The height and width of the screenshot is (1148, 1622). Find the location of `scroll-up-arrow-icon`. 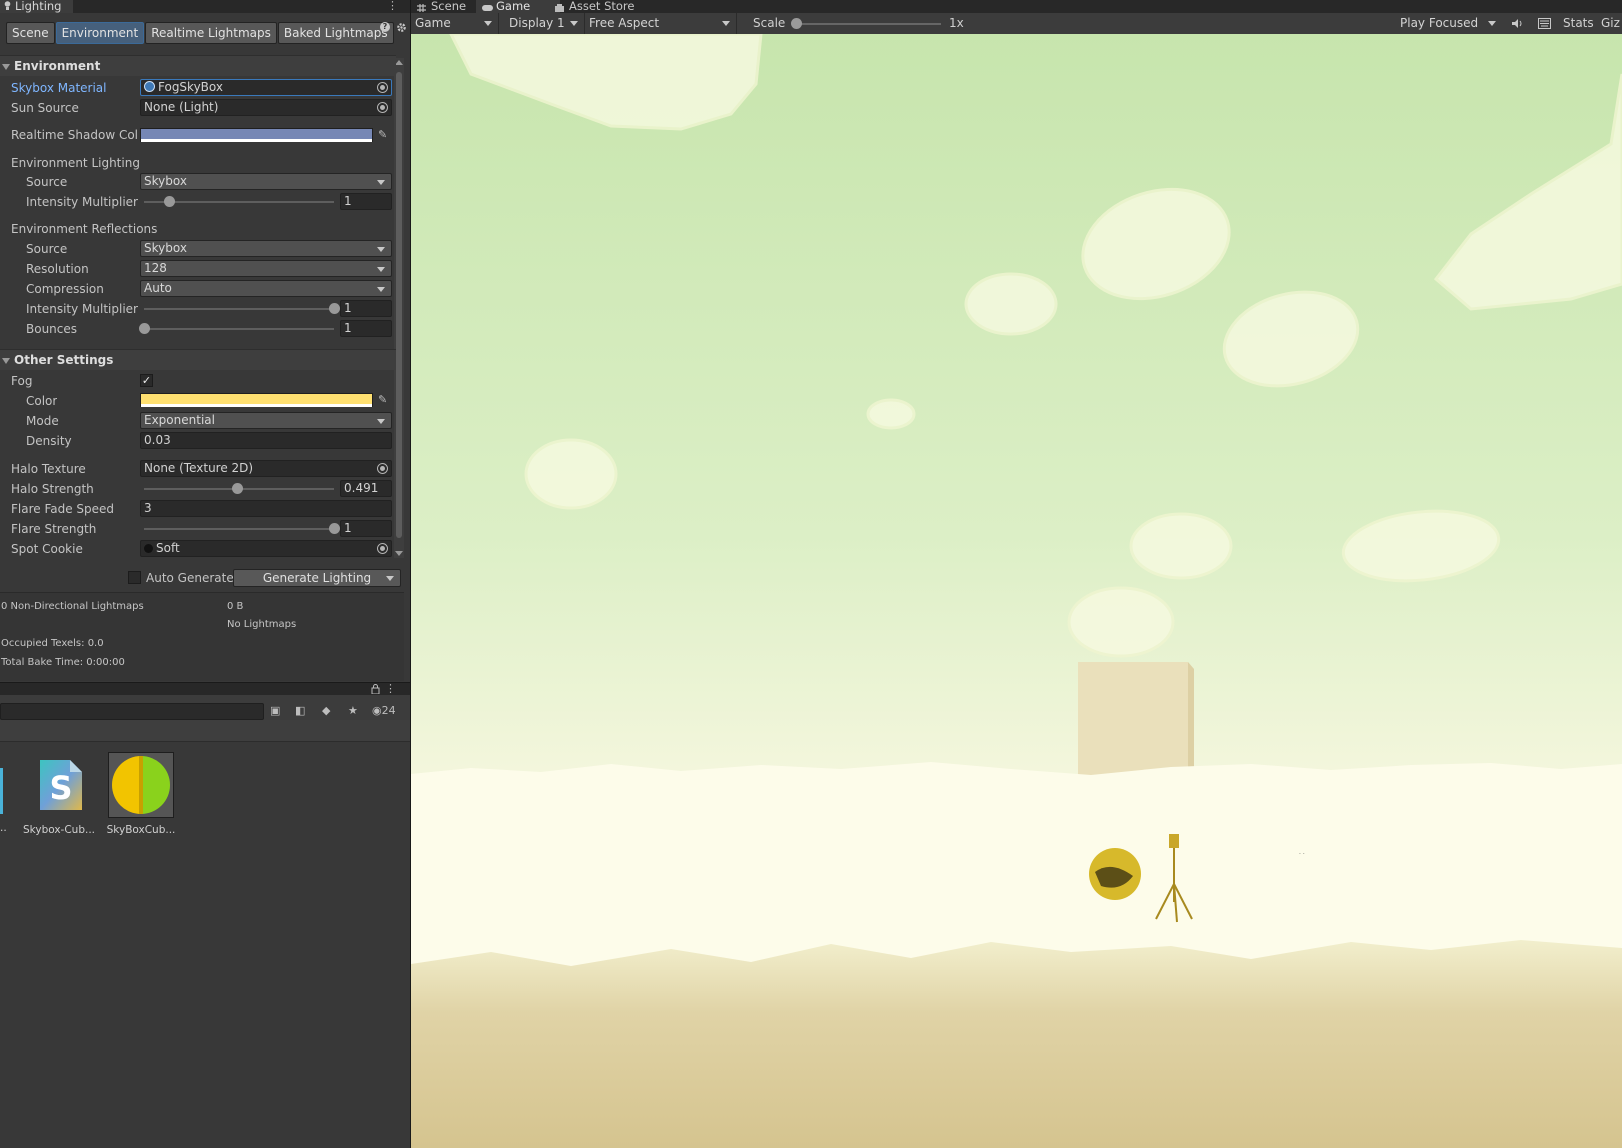

scroll-up-arrow-icon is located at coordinates (399, 62).